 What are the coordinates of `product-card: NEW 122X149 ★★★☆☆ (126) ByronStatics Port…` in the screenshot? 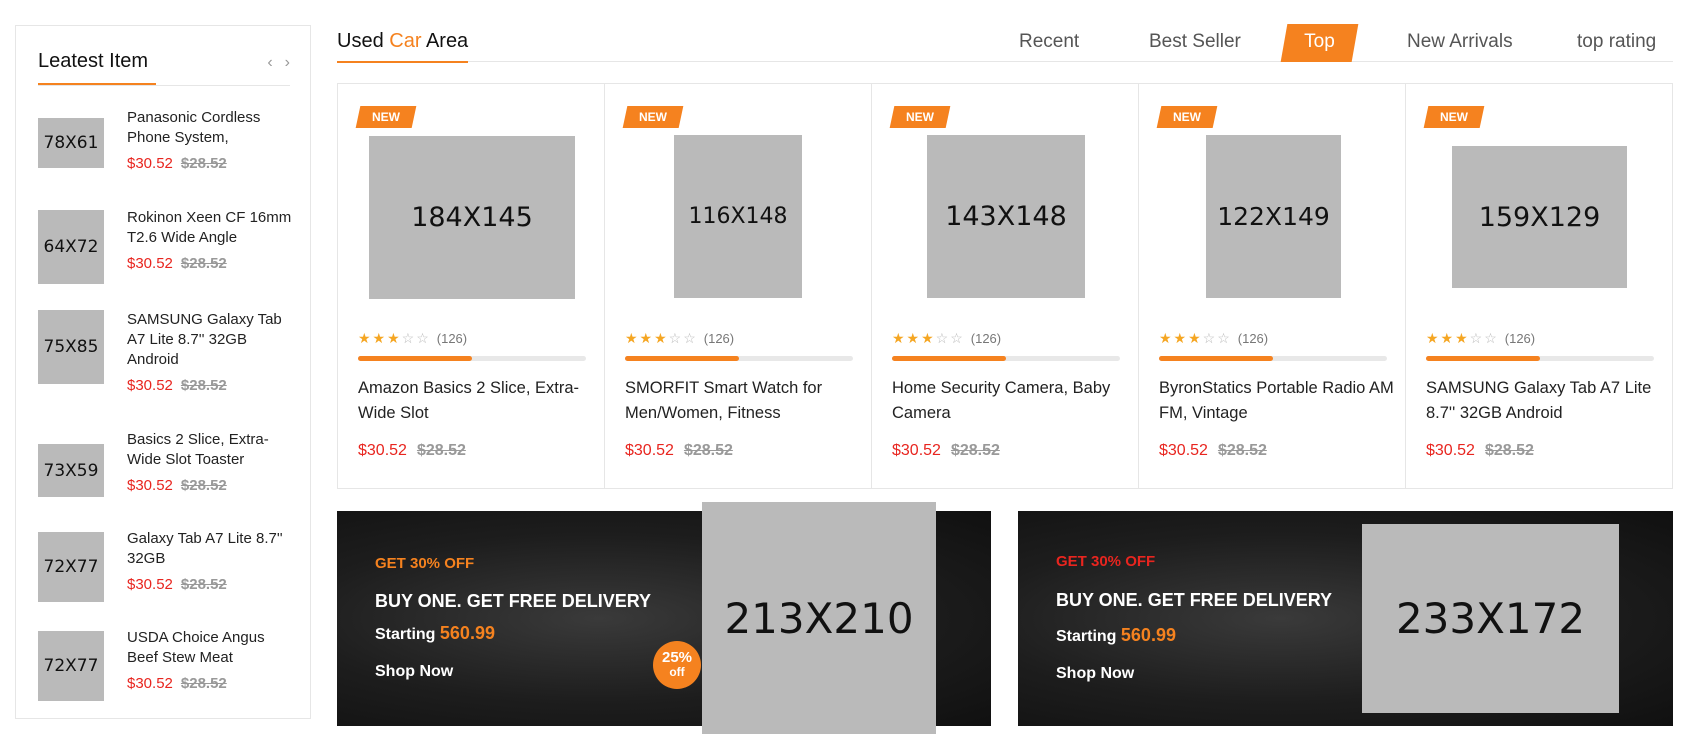 It's located at (1272, 286).